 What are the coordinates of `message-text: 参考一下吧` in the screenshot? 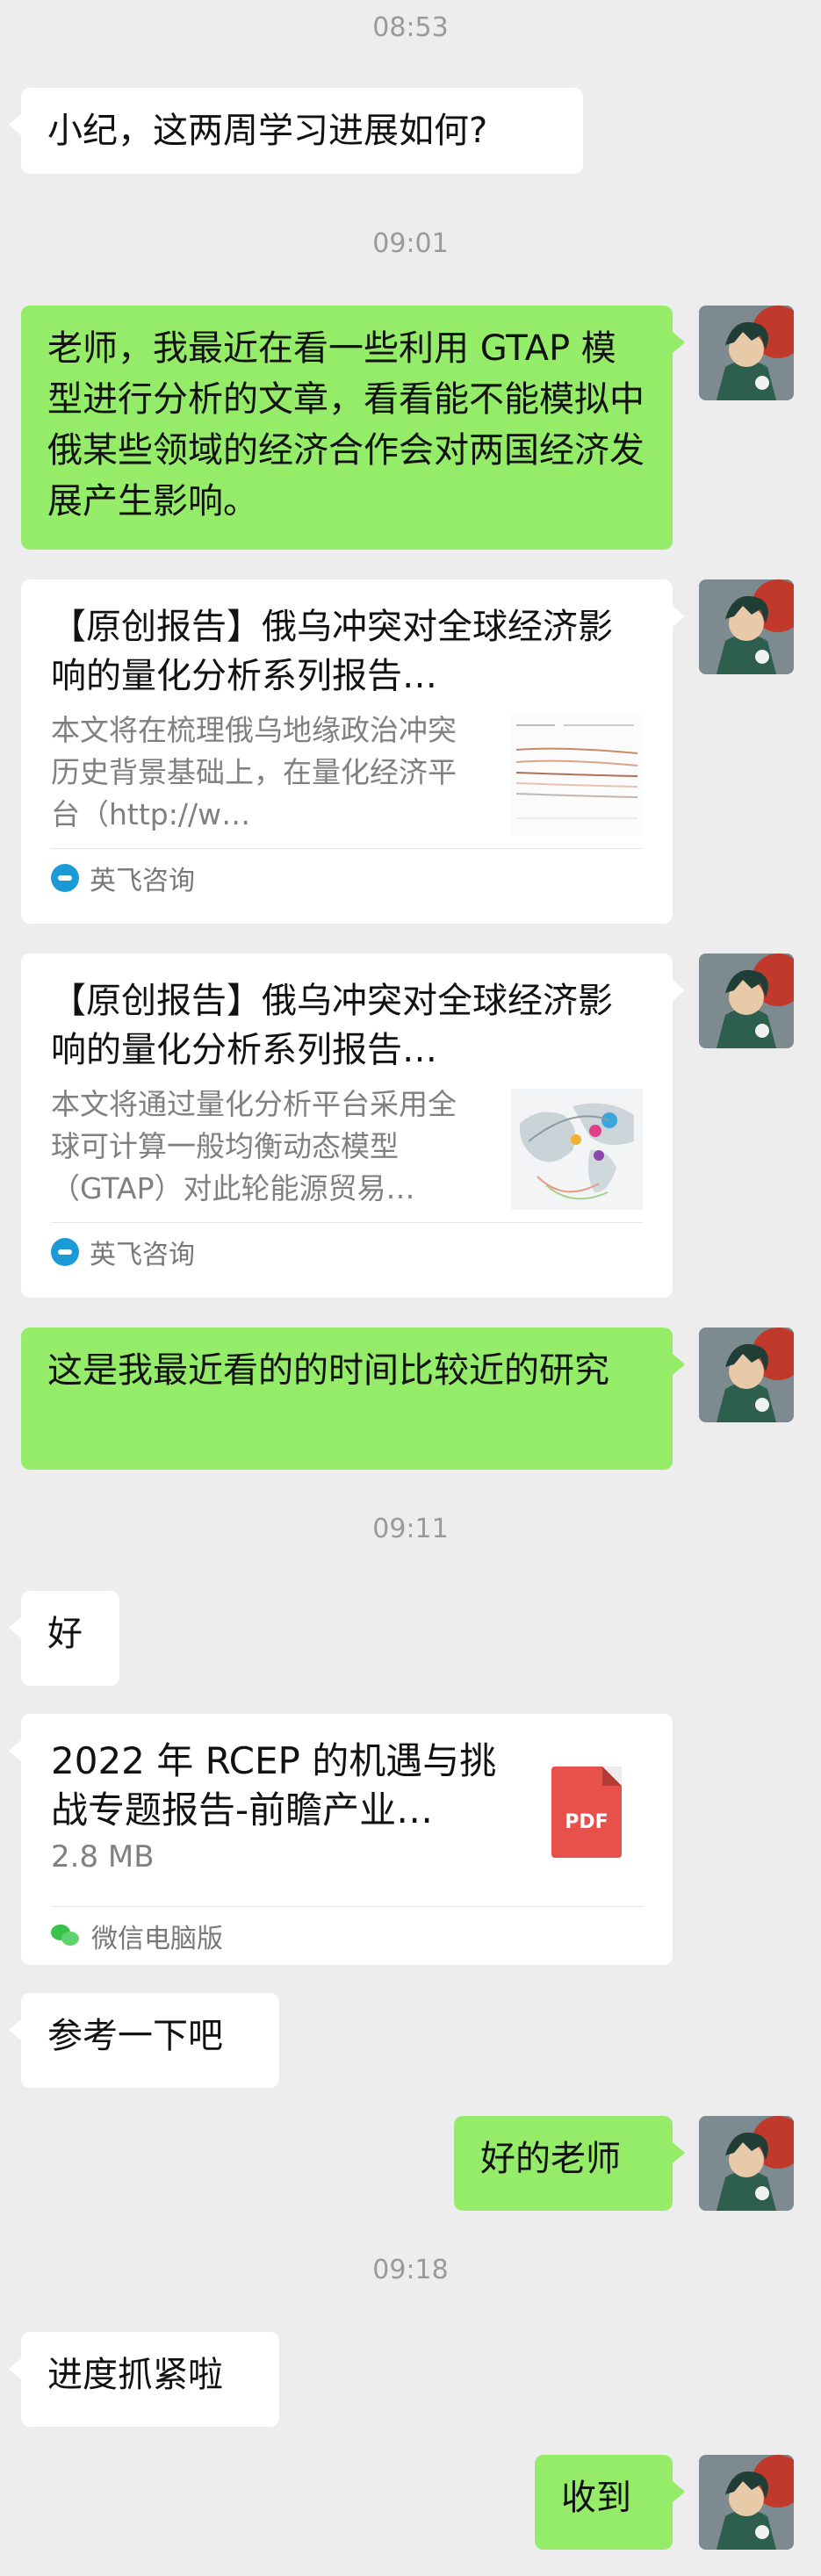 It's located at (135, 2036).